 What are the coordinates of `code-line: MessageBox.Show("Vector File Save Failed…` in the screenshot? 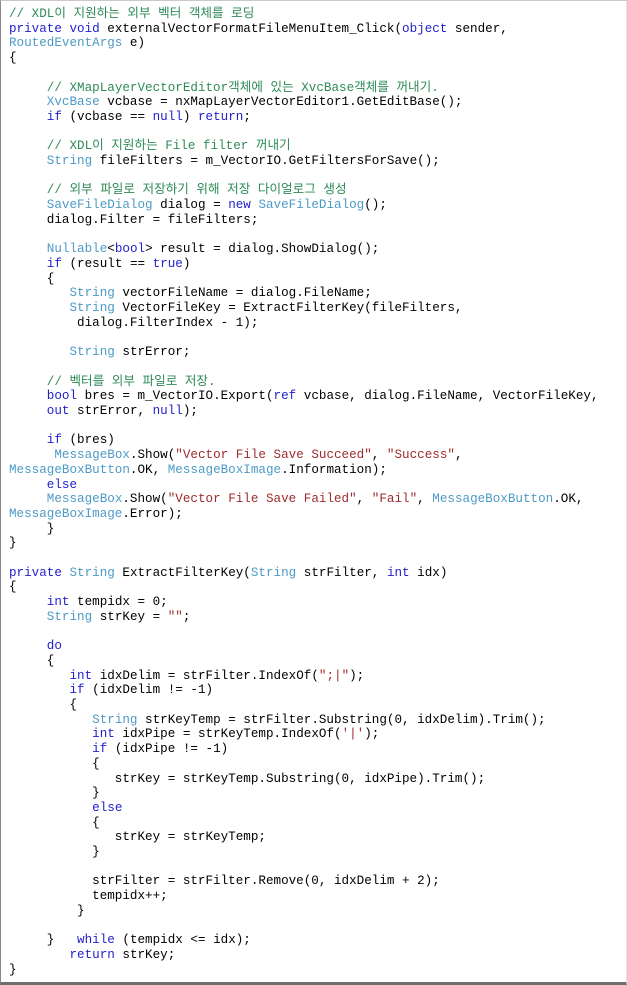 It's located at (315, 499).